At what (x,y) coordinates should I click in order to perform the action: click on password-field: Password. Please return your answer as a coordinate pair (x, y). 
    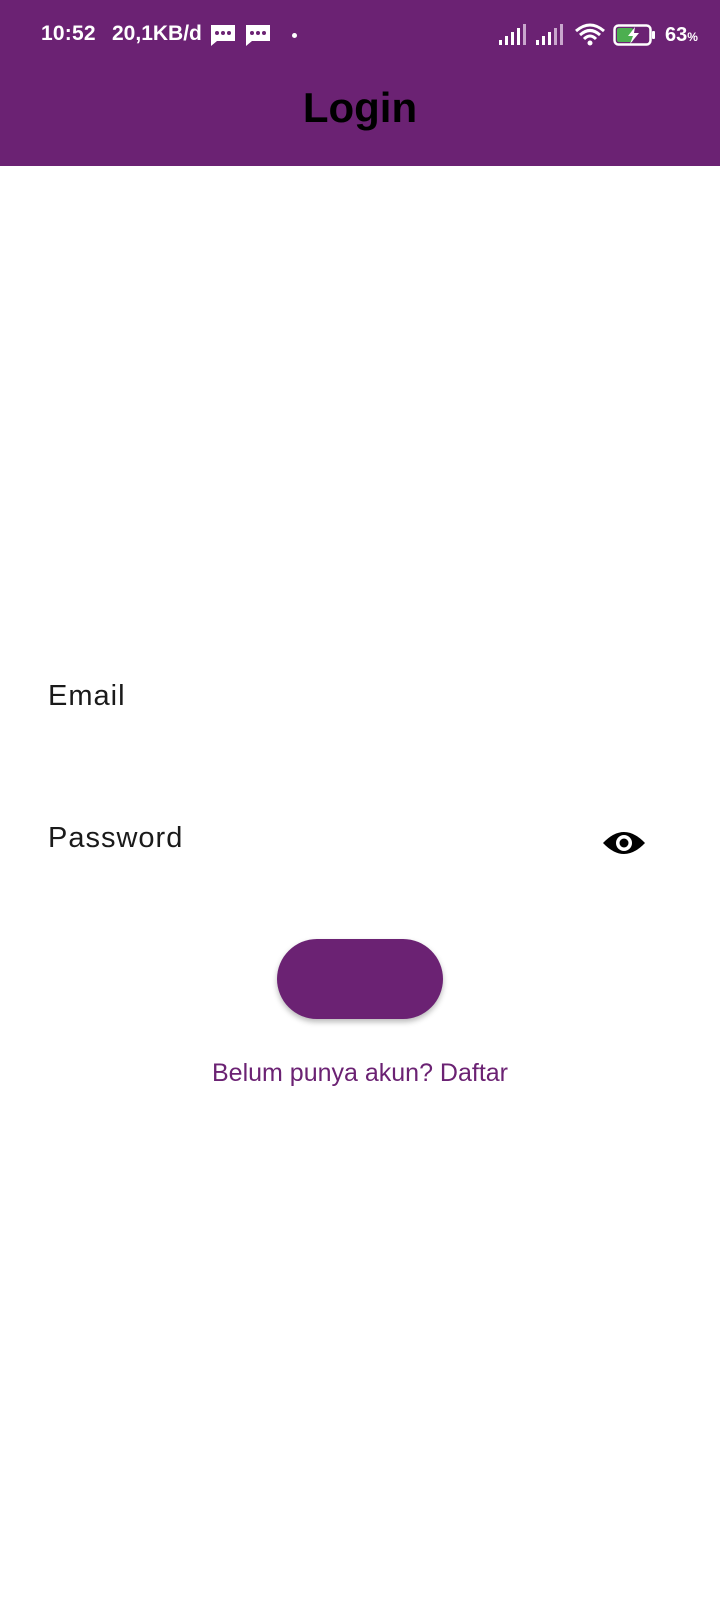
    Looking at the image, I should click on (358, 842).